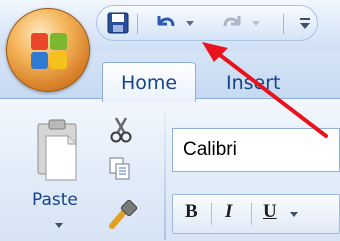 The width and height of the screenshot is (340, 241). I want to click on undo-dropdown-icon, so click(190, 24).